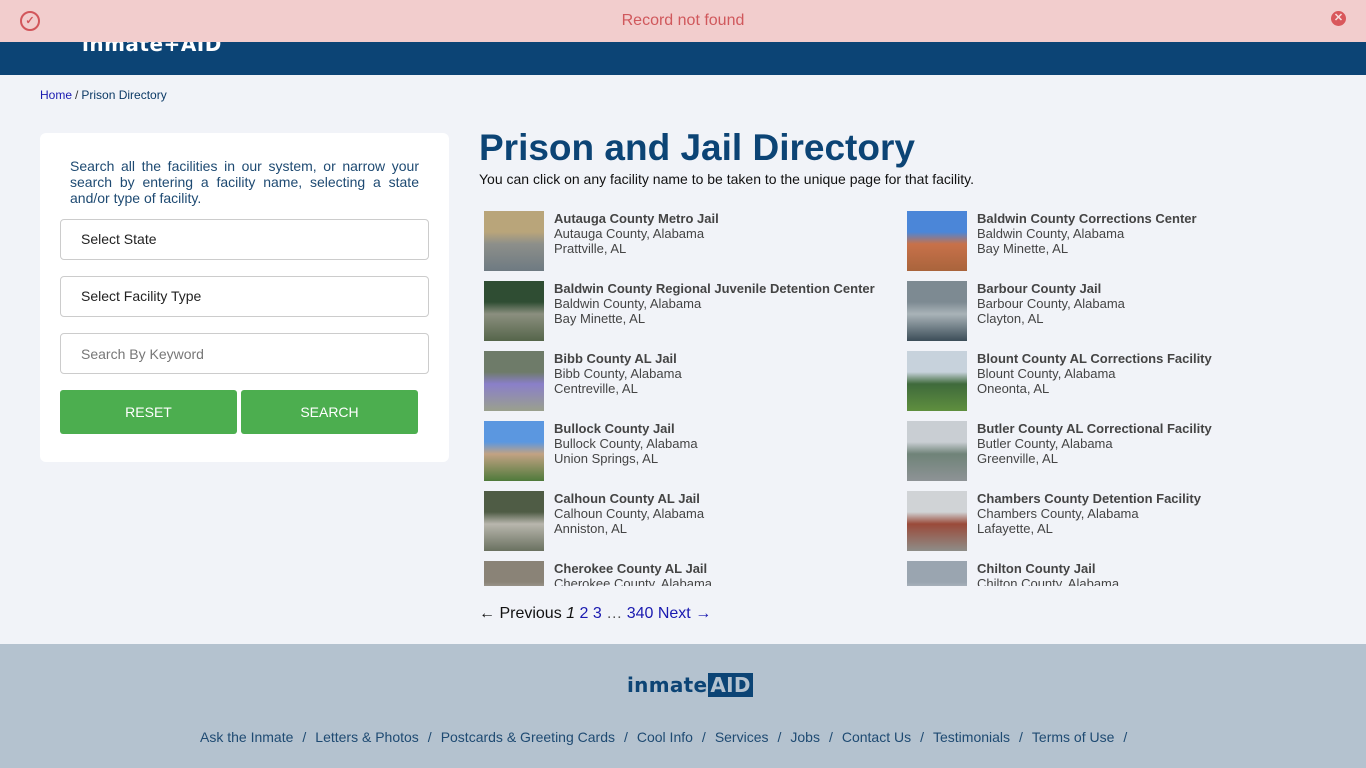  Describe the element at coordinates (629, 233) in the screenshot. I see `facility-county: Autauga County, Alabama` at that location.